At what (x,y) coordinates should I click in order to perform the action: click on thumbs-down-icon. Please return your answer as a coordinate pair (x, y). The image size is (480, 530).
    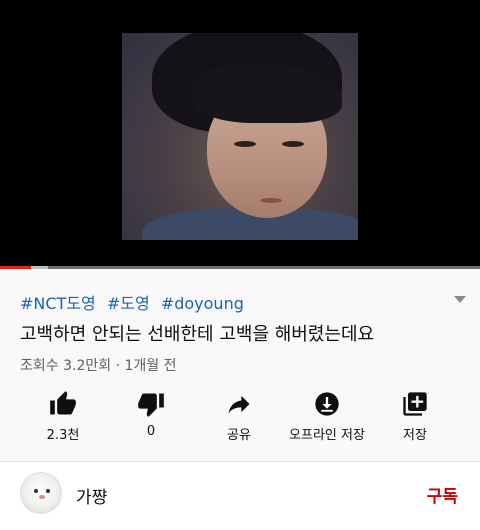
    Looking at the image, I should click on (151, 405).